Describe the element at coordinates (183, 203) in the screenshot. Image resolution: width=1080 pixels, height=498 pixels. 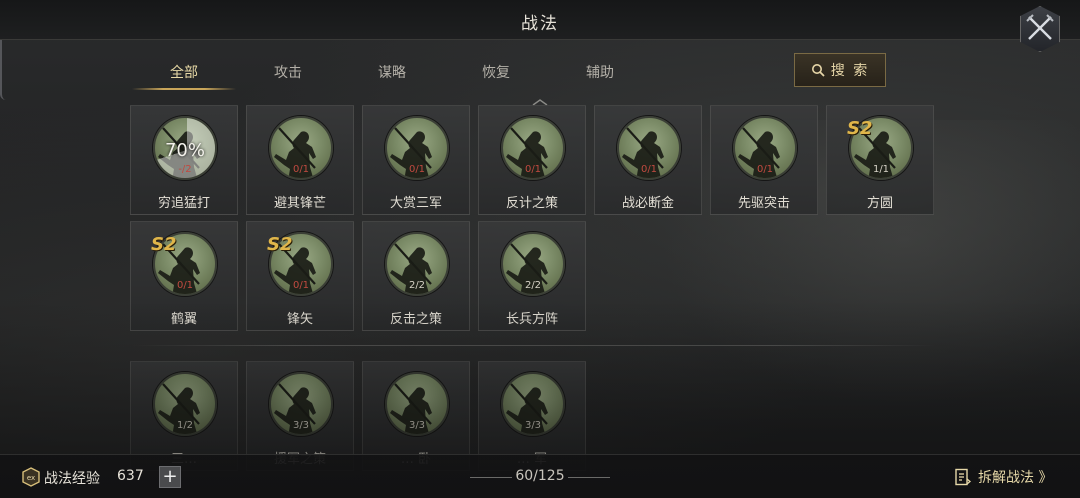
I see `tactic-name: 穷追猛打` at that location.